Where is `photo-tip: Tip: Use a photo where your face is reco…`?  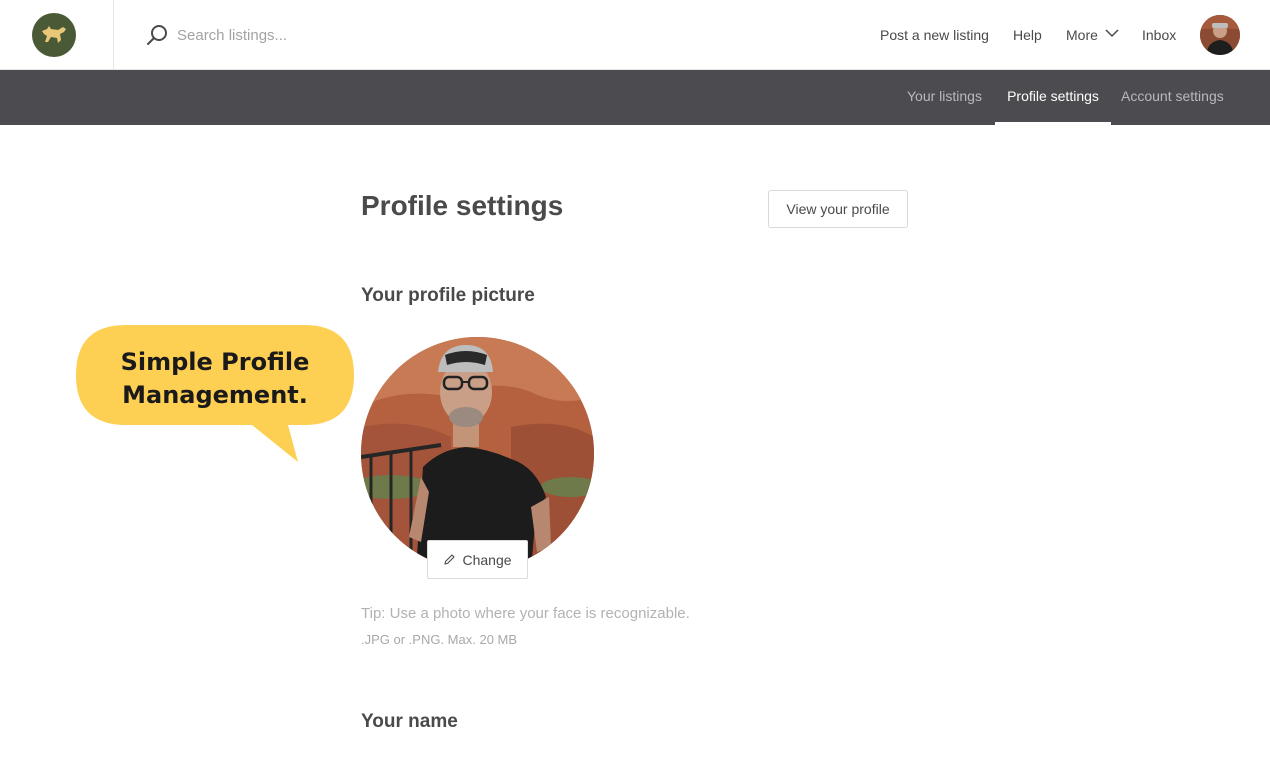
photo-tip: Tip: Use a photo where your face is reco… is located at coordinates (525, 613).